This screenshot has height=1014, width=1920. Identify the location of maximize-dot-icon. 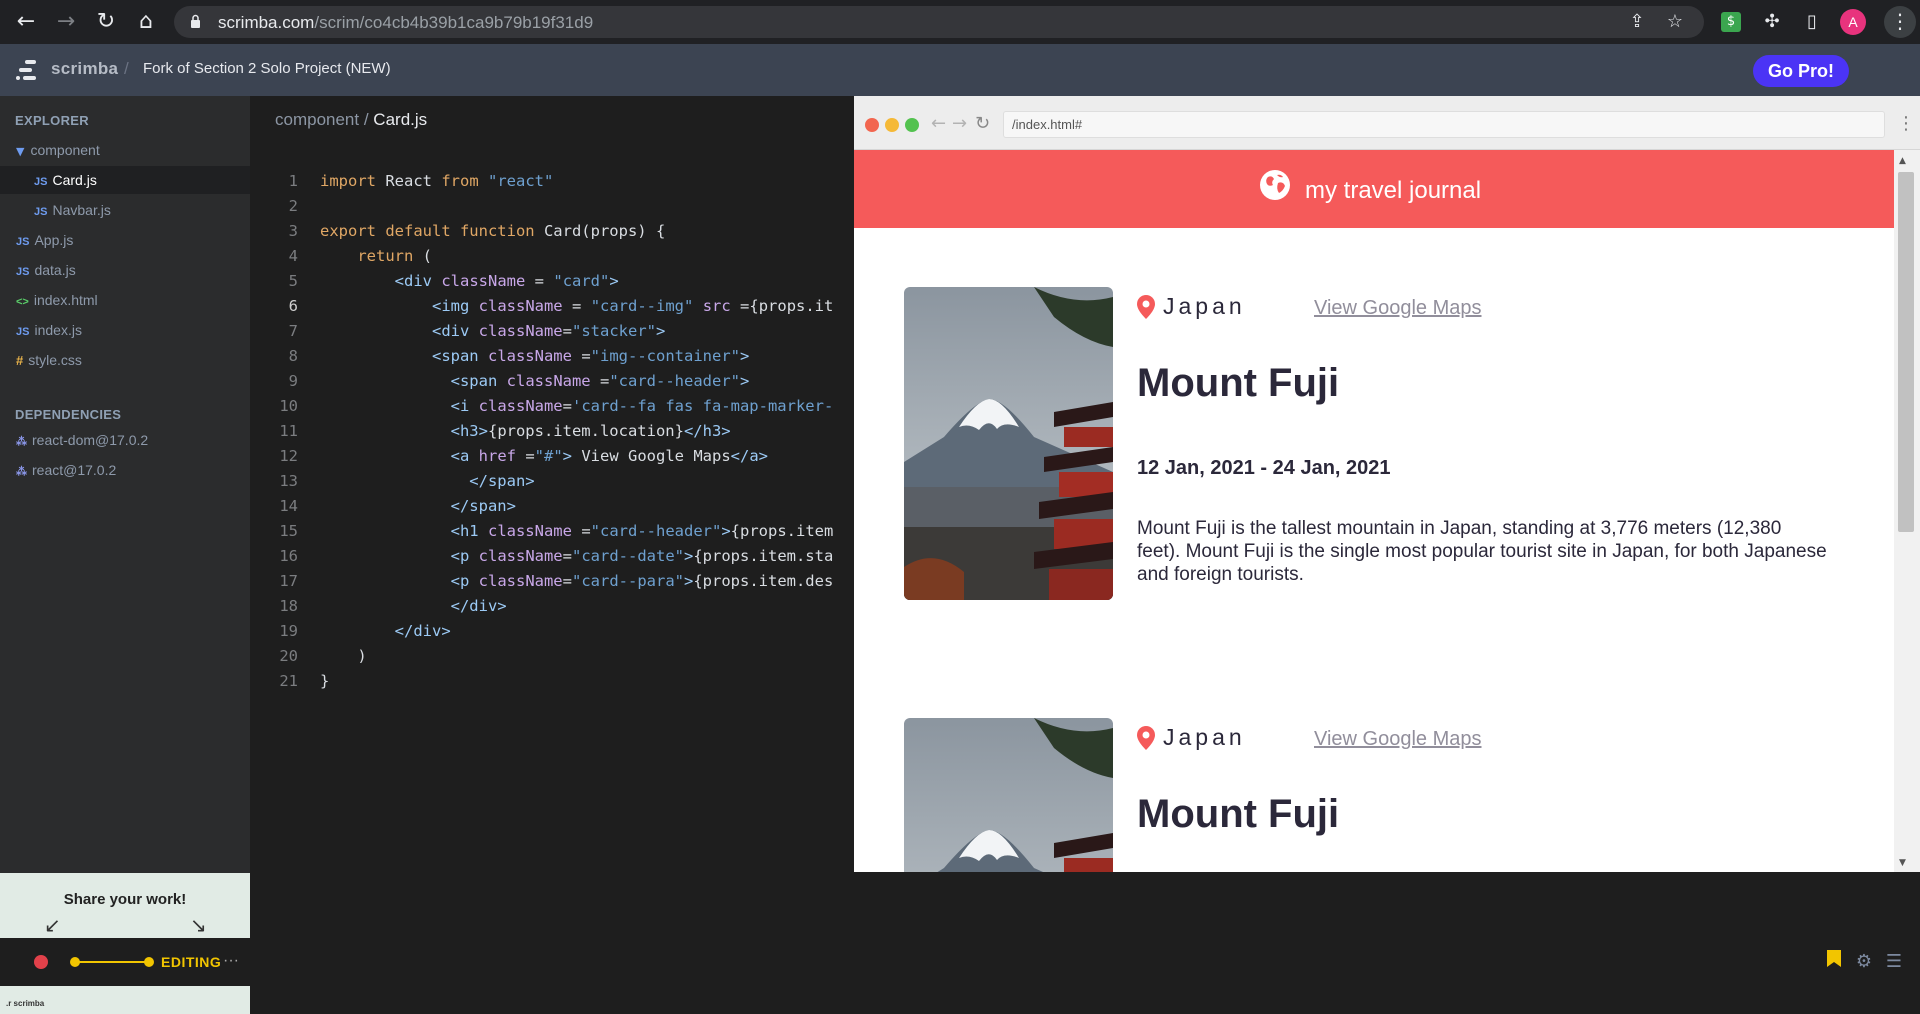
(912, 125).